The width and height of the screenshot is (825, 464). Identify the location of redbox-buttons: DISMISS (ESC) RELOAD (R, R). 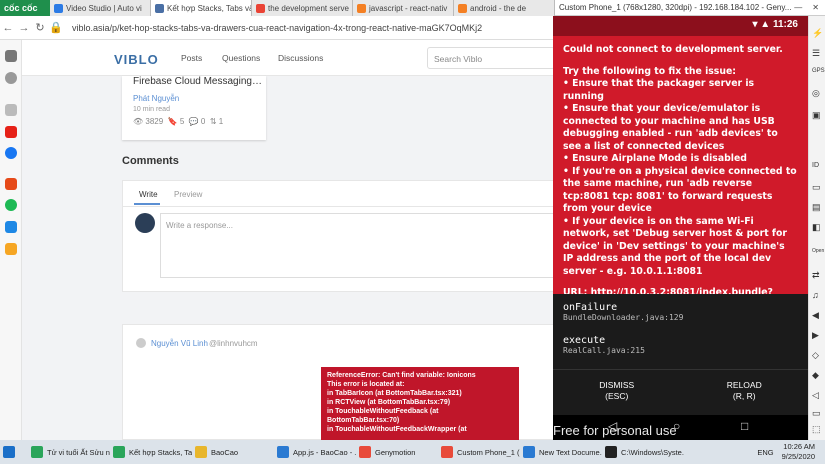
(680, 392).